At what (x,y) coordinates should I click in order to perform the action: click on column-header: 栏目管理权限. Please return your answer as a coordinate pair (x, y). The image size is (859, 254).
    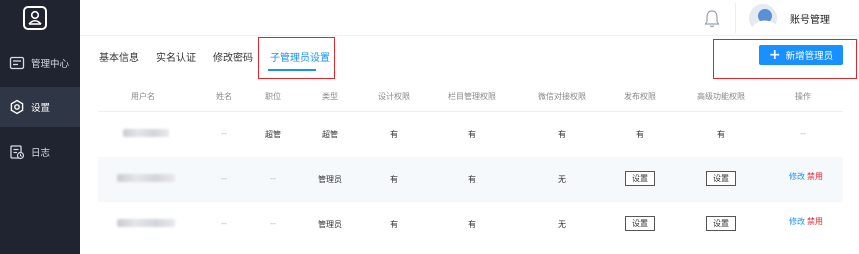
    Looking at the image, I should click on (472, 96).